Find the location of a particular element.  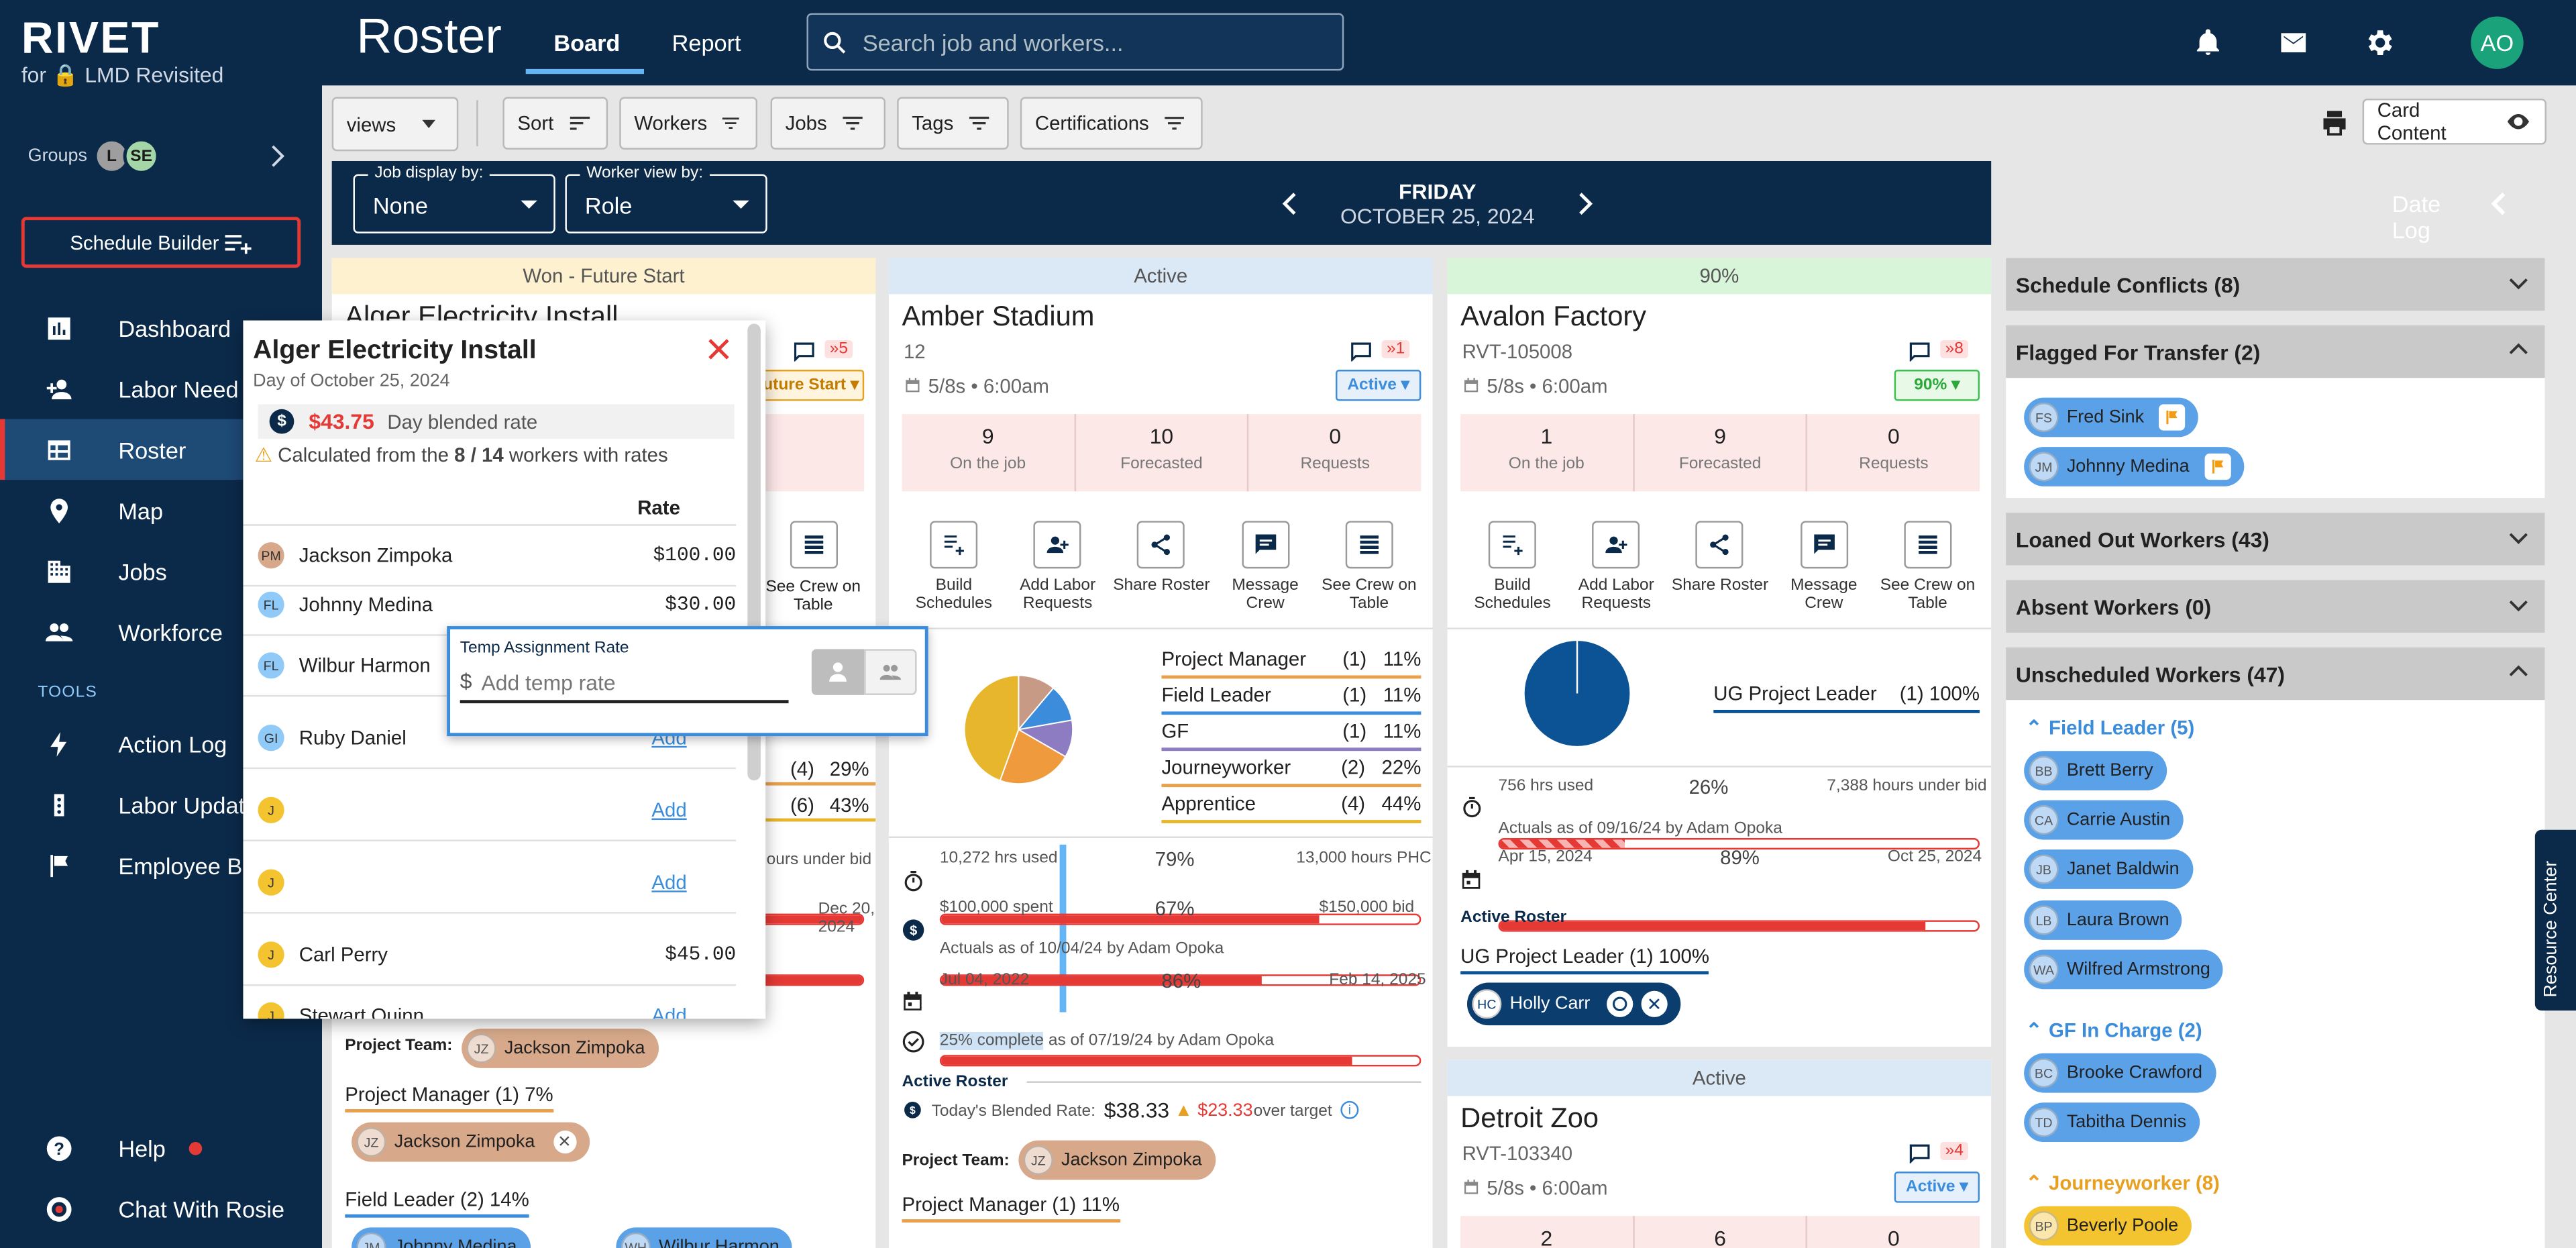

flag-count-badge: »8 is located at coordinates (1954, 349).